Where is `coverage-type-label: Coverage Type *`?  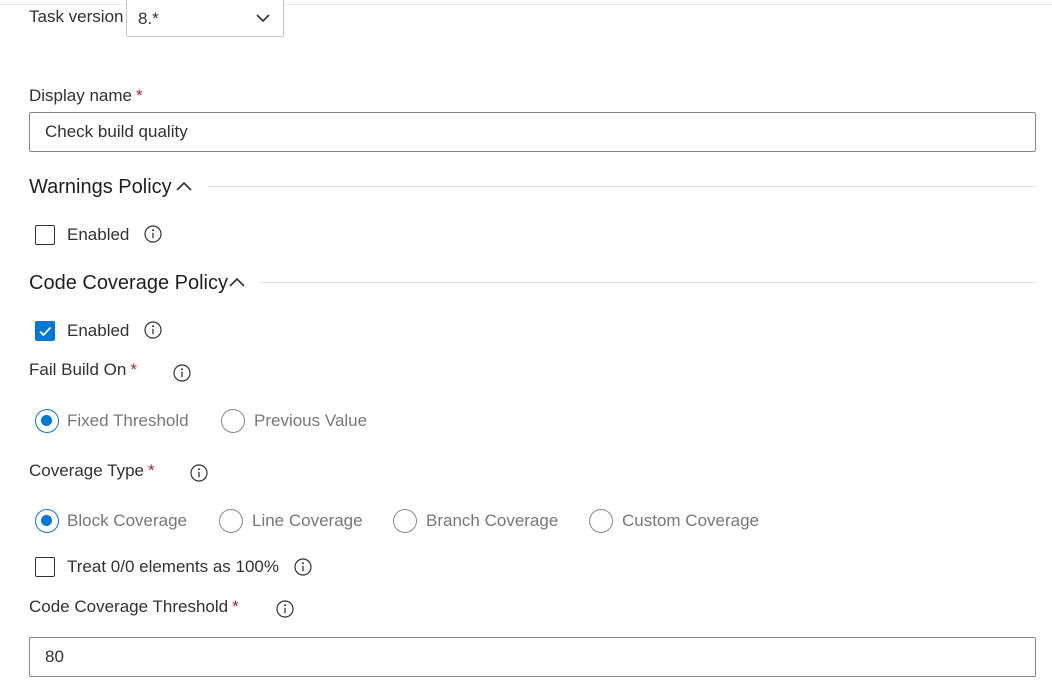
coverage-type-label: Coverage Type * is located at coordinates (92, 470).